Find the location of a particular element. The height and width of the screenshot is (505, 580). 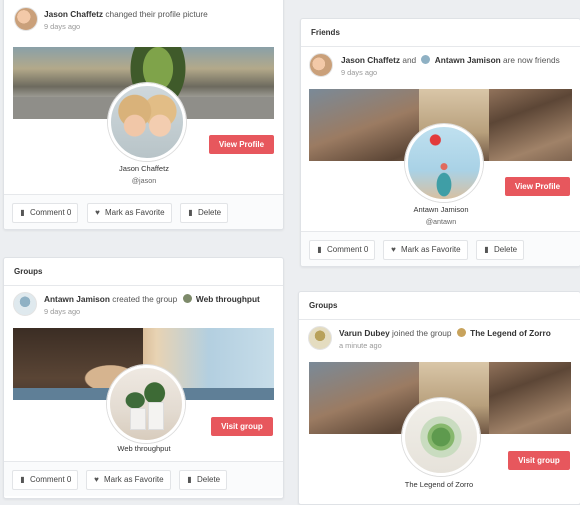

profile-handle: @jason is located at coordinates (144, 180).